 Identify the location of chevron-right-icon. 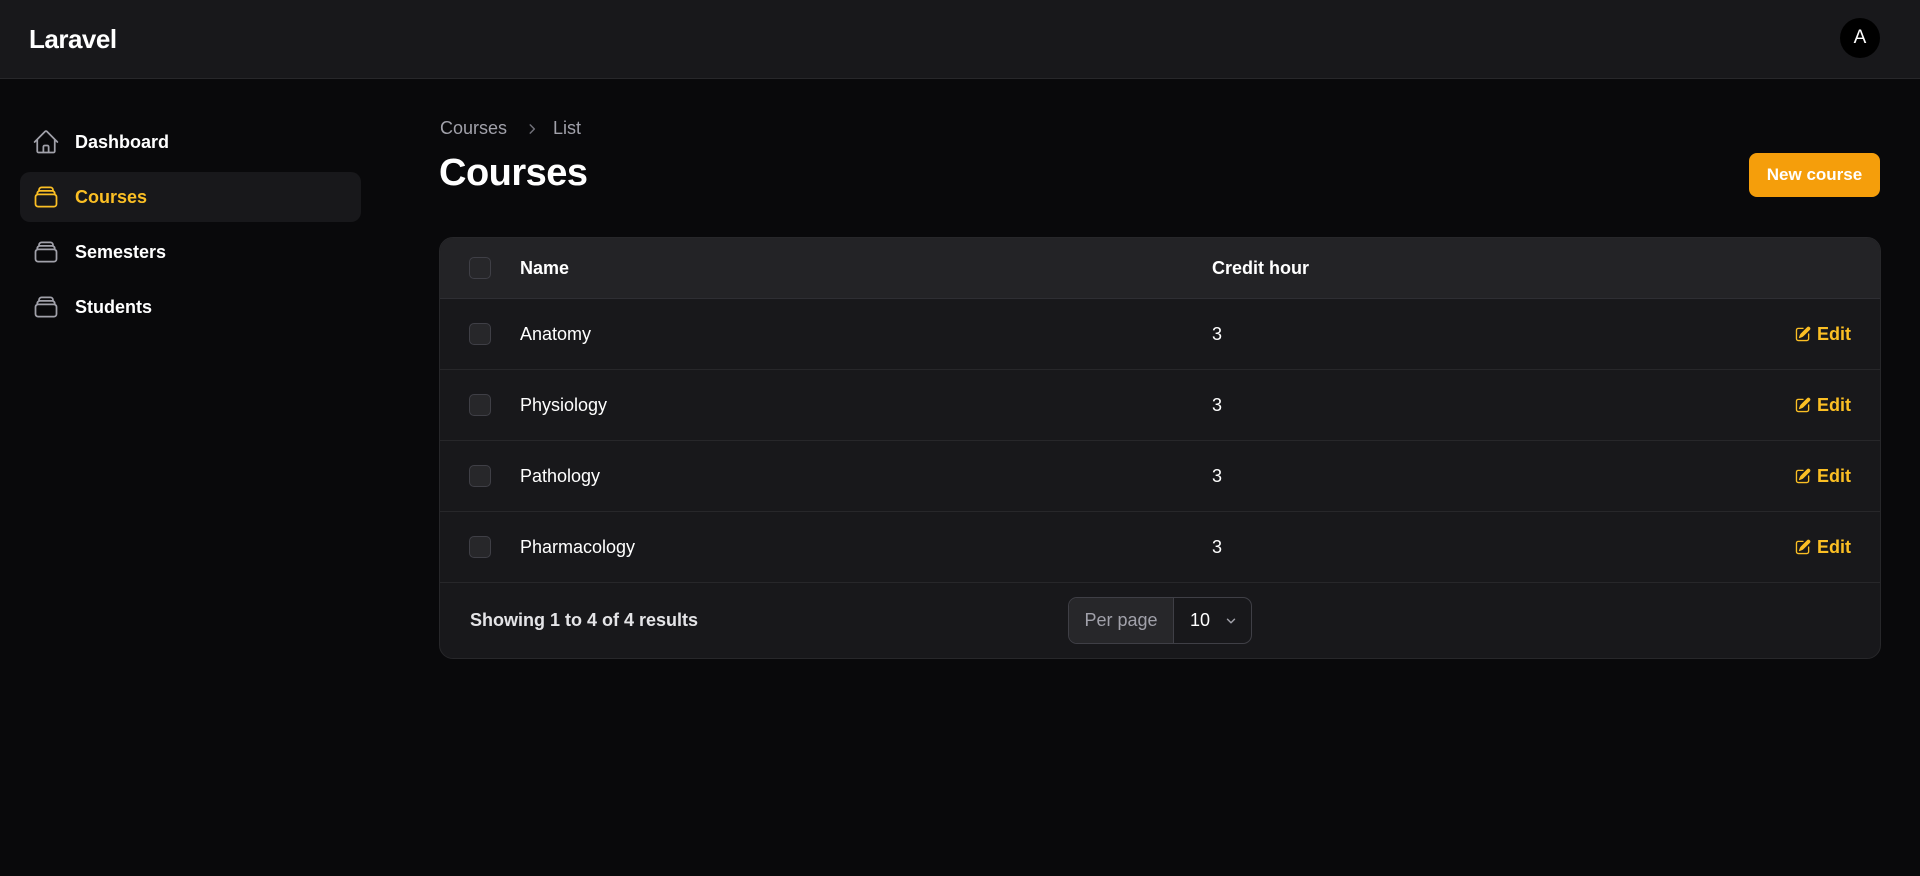
(532, 129).